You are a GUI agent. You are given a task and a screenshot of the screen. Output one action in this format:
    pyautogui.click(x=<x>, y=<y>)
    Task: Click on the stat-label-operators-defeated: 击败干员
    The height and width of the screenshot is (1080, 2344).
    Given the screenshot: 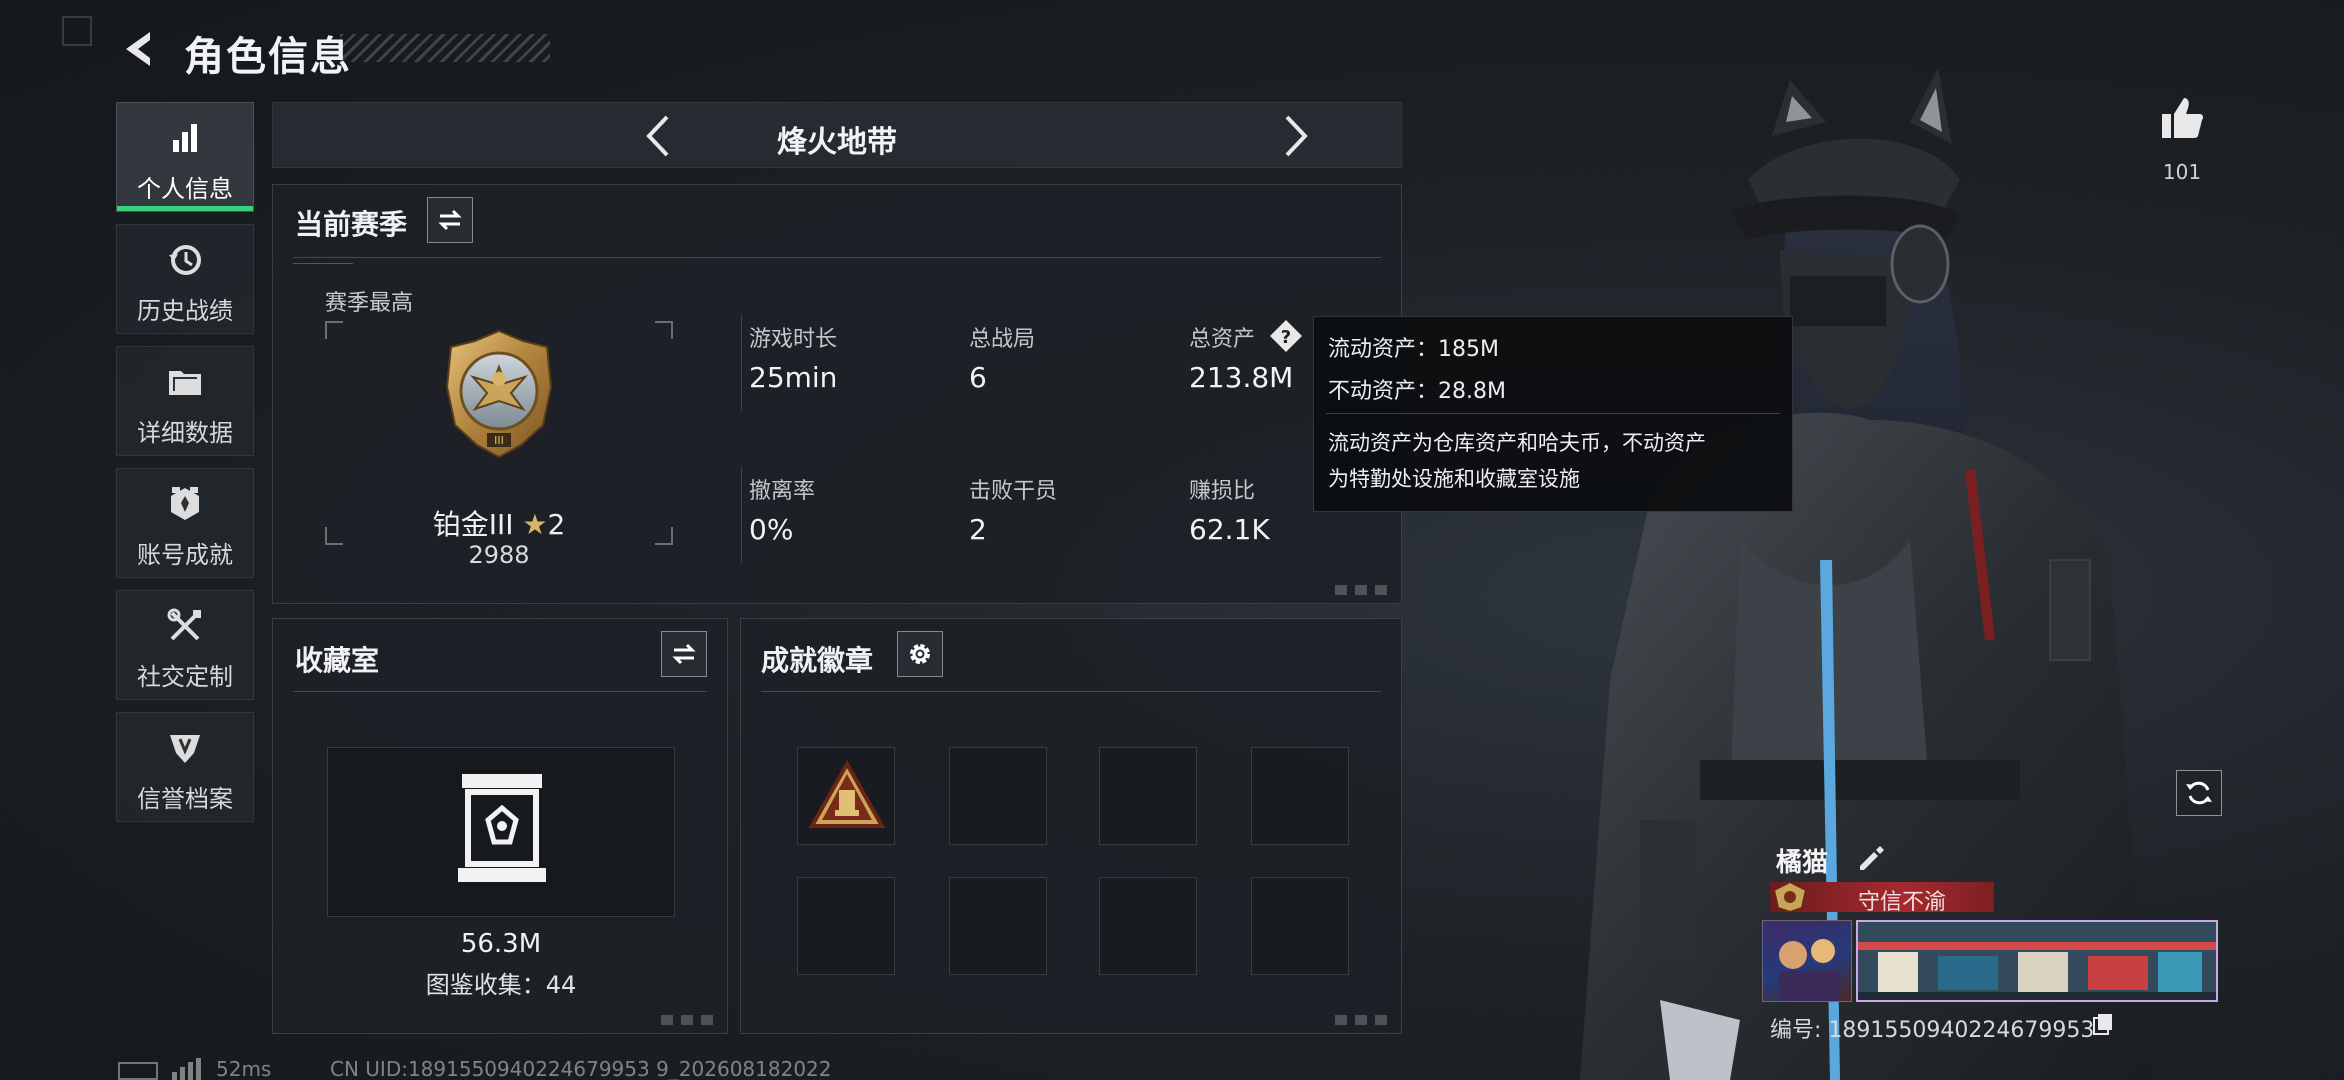 What is the action you would take?
    pyautogui.click(x=1013, y=491)
    